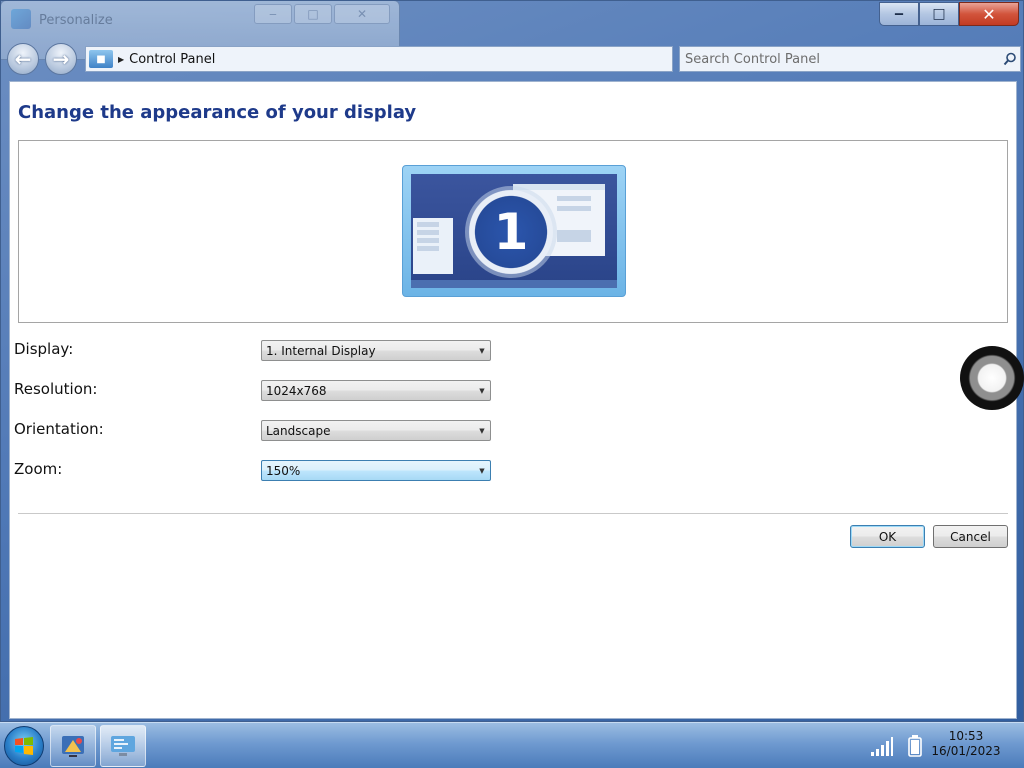 This screenshot has width=1024, height=768. I want to click on resolution-label: Resolution:, so click(56, 389).